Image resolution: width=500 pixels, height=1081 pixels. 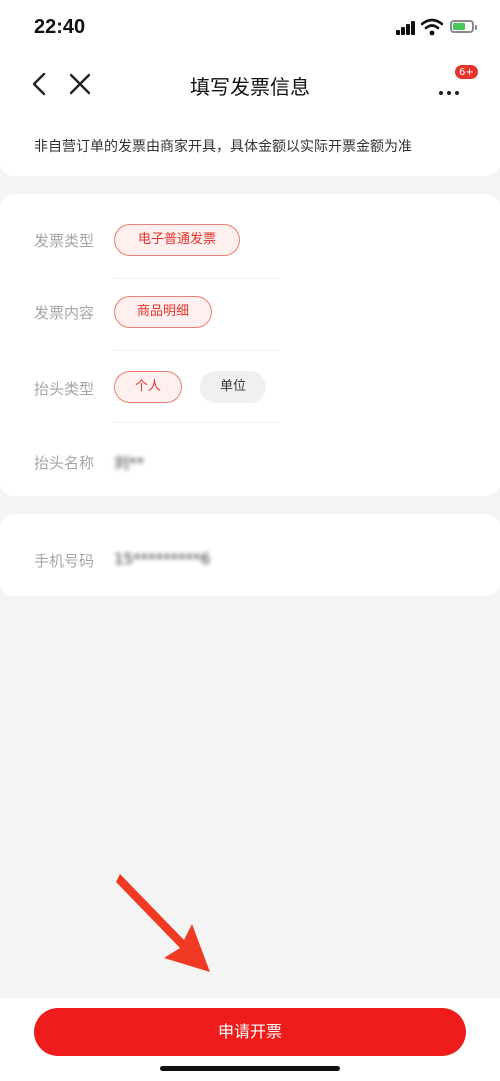 I want to click on phone-value: 15*********6, so click(x=162, y=559).